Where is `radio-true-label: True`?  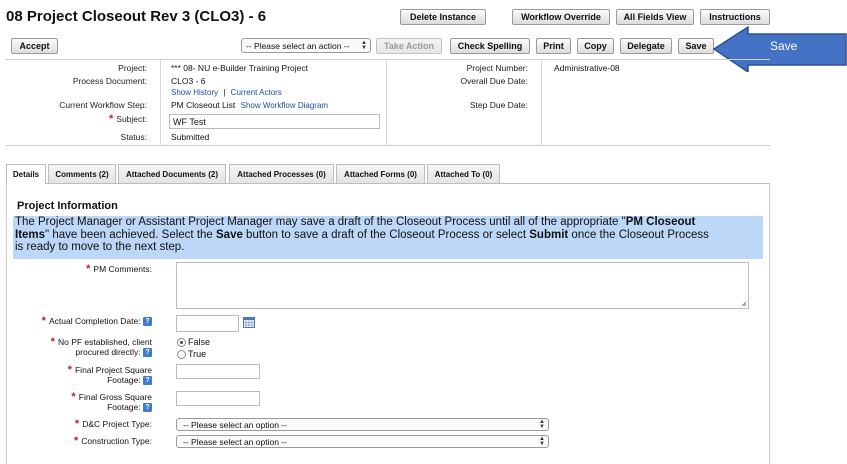 radio-true-label: True is located at coordinates (197, 354).